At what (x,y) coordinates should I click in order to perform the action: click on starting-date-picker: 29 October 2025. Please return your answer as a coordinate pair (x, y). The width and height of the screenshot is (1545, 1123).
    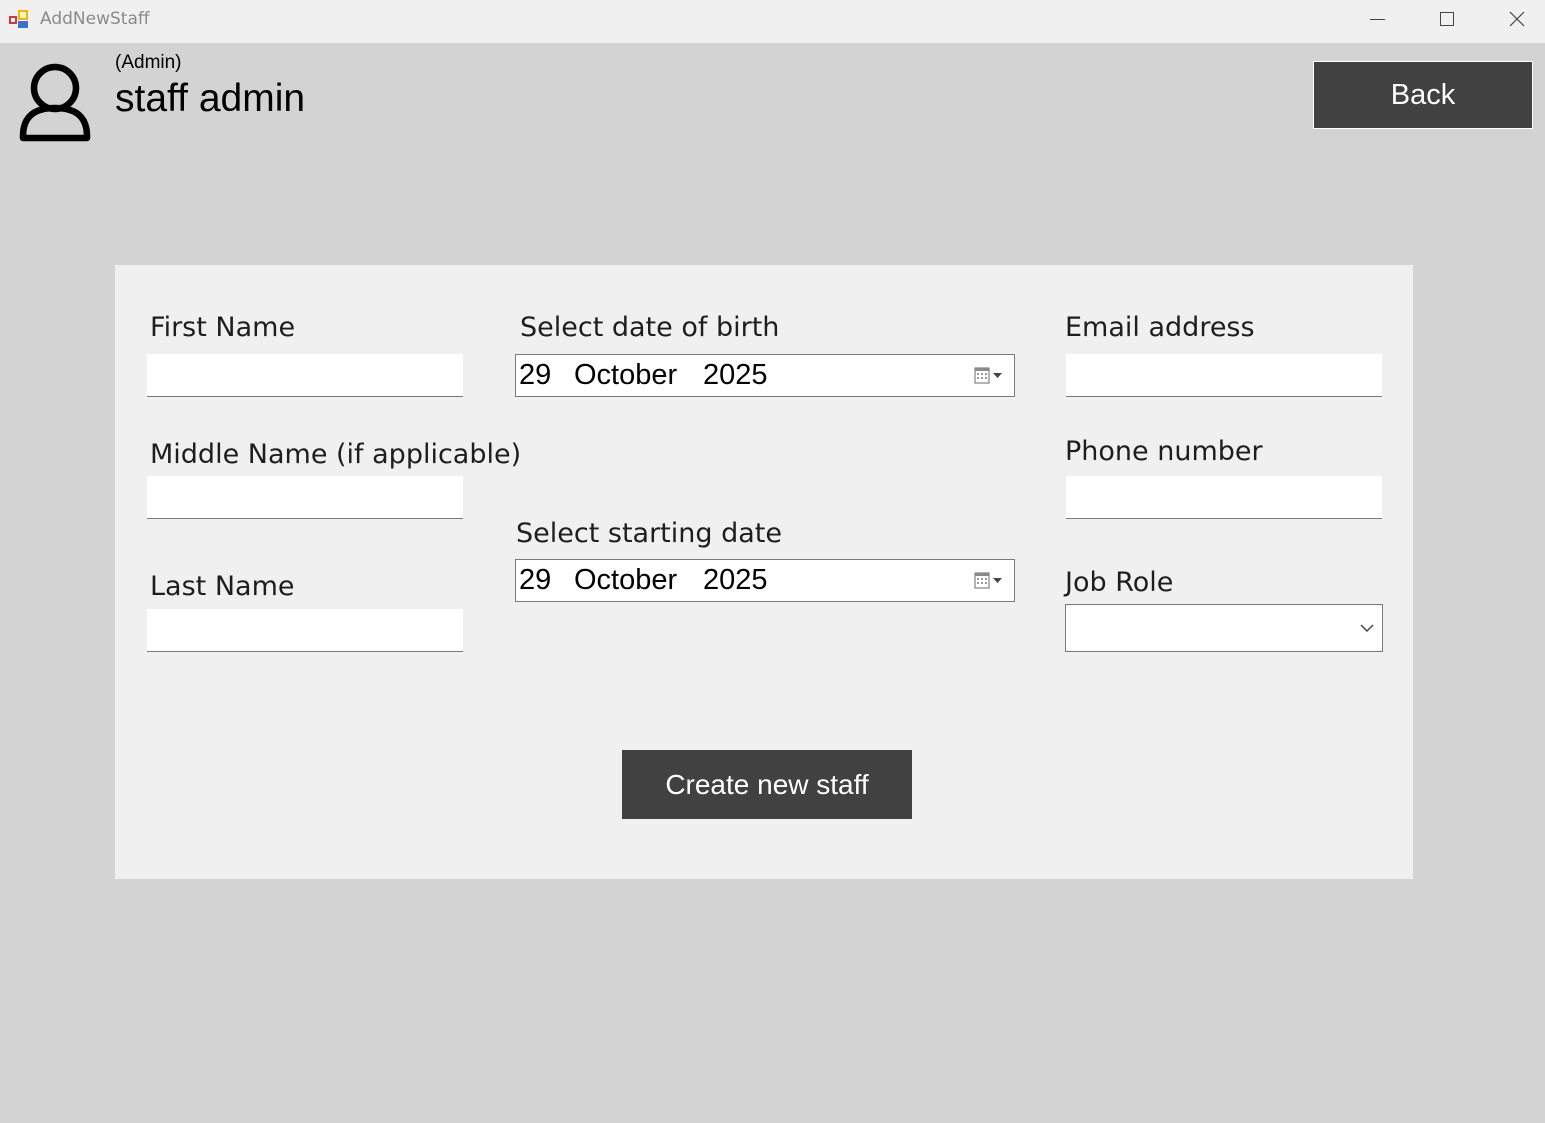
    Looking at the image, I should click on (765, 580).